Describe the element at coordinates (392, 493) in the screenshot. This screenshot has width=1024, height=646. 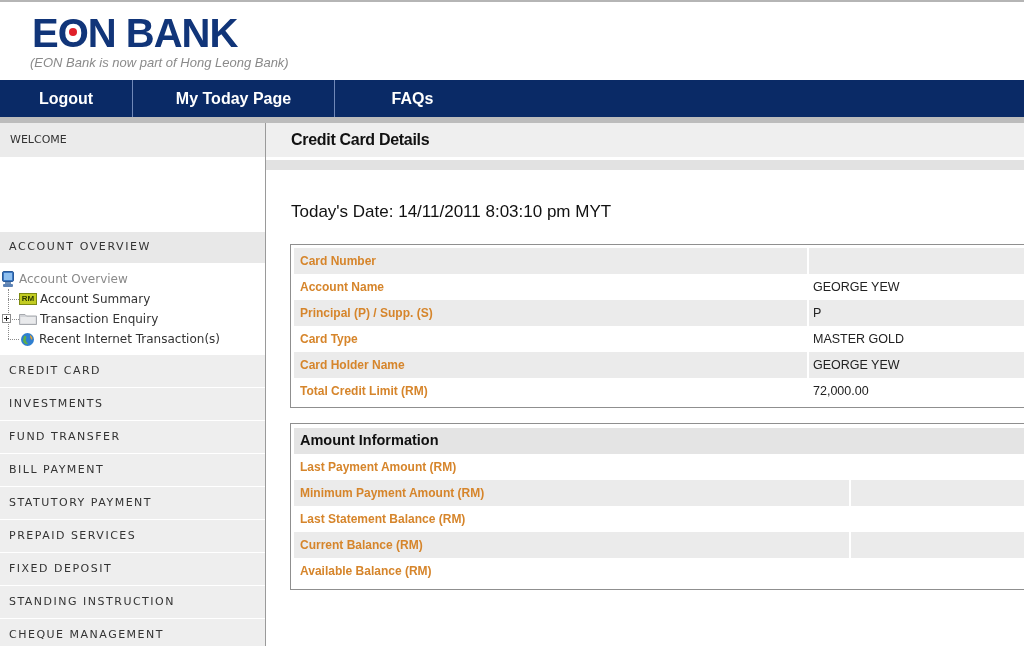
I see `field-label: Minimum Payment Amount (RM)` at that location.